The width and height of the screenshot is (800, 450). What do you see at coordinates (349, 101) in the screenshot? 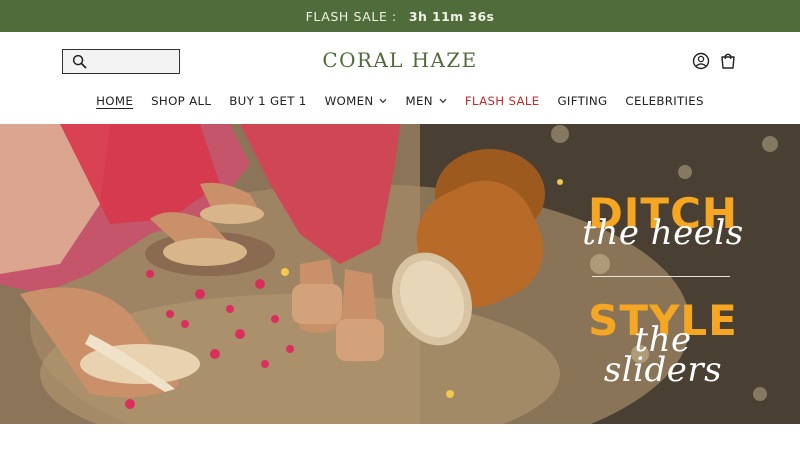
I see `nav-women-label: WOMEN` at bounding box center [349, 101].